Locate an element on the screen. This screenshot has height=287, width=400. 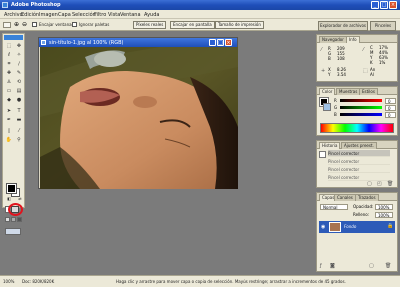
notes-tool-icon: ▯ is located at coordinates (9, 131).